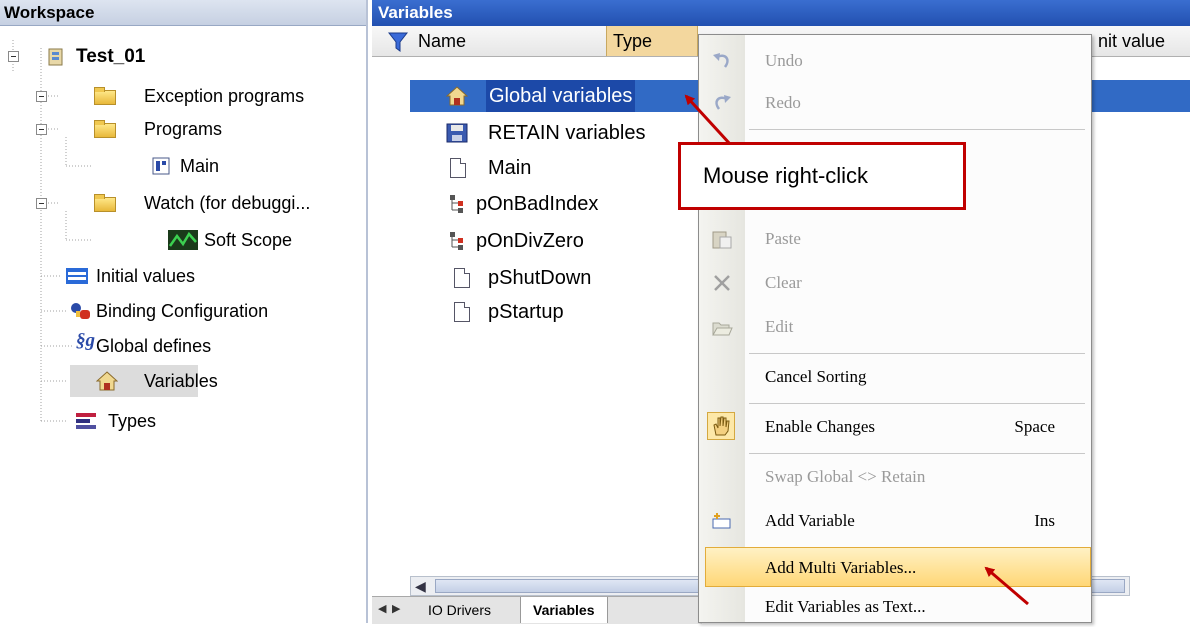 The height and width of the screenshot is (627, 1190). I want to click on tree-item-variables: Variables, so click(144, 381).